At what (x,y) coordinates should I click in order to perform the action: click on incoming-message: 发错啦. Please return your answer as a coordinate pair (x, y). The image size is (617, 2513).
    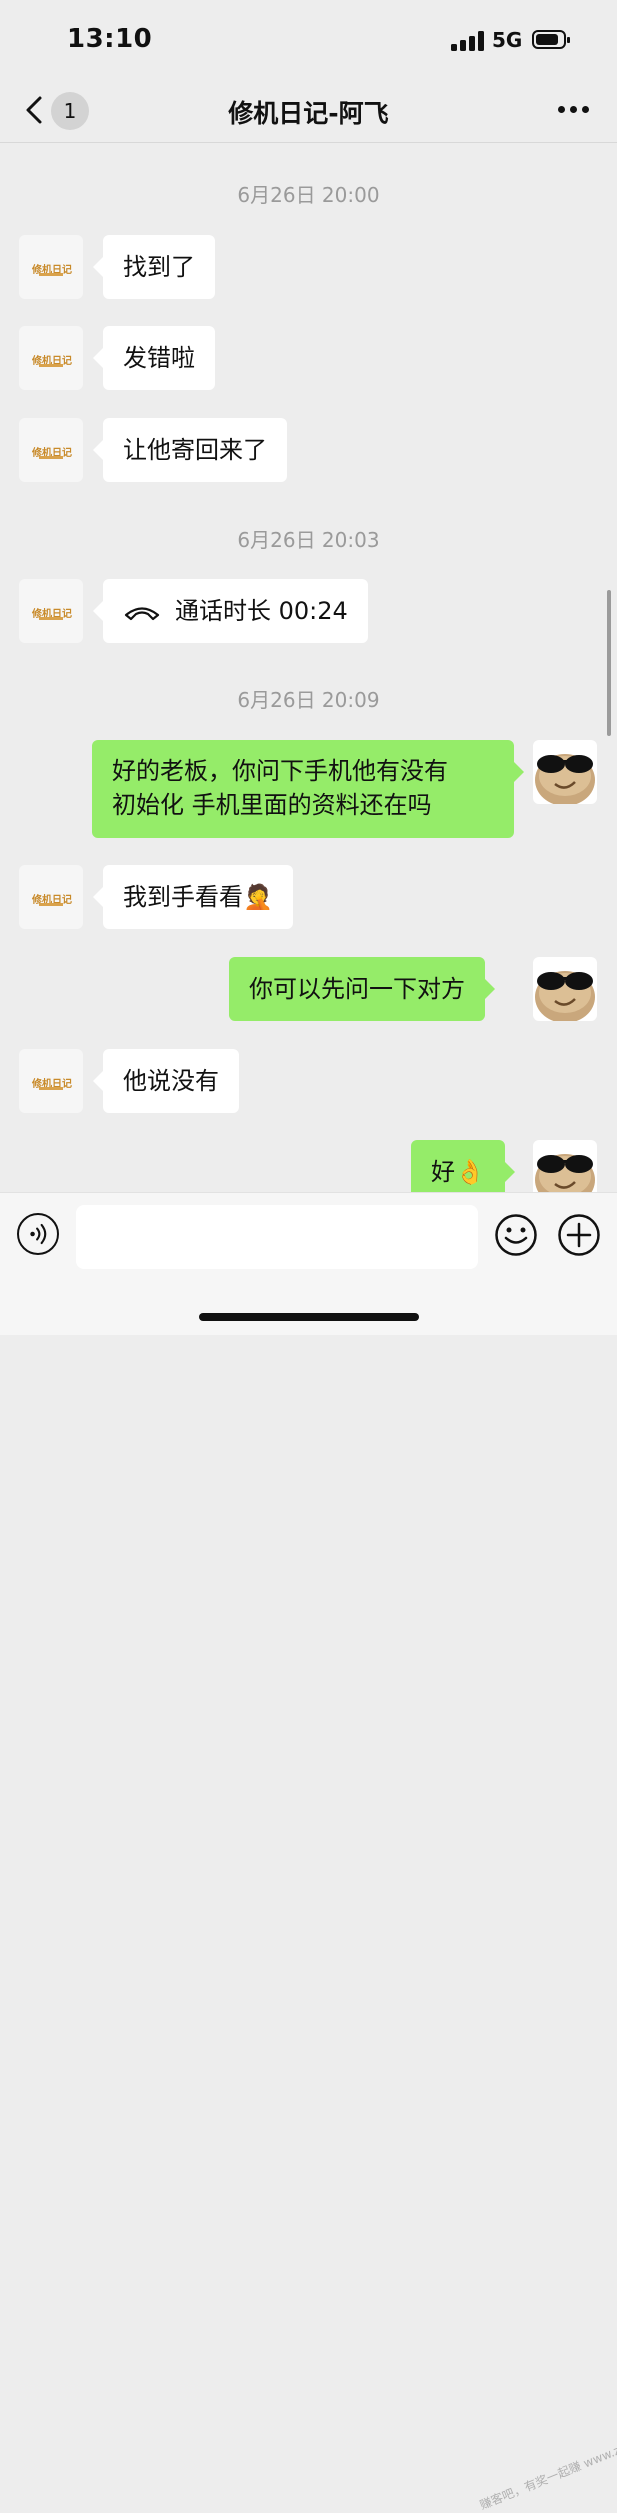
    Looking at the image, I should click on (154, 358).